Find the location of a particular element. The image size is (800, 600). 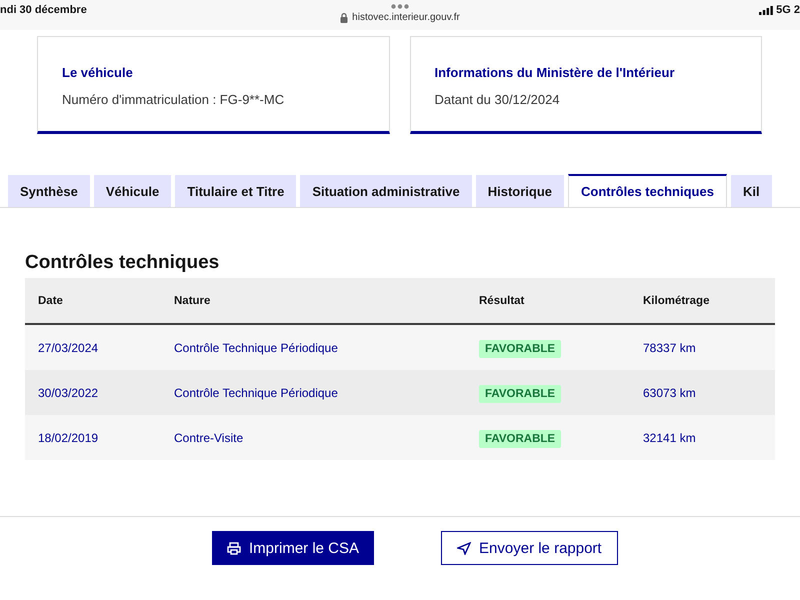

card-text: Numéro d'immatriculation : FG-9**-MC is located at coordinates (174, 99).